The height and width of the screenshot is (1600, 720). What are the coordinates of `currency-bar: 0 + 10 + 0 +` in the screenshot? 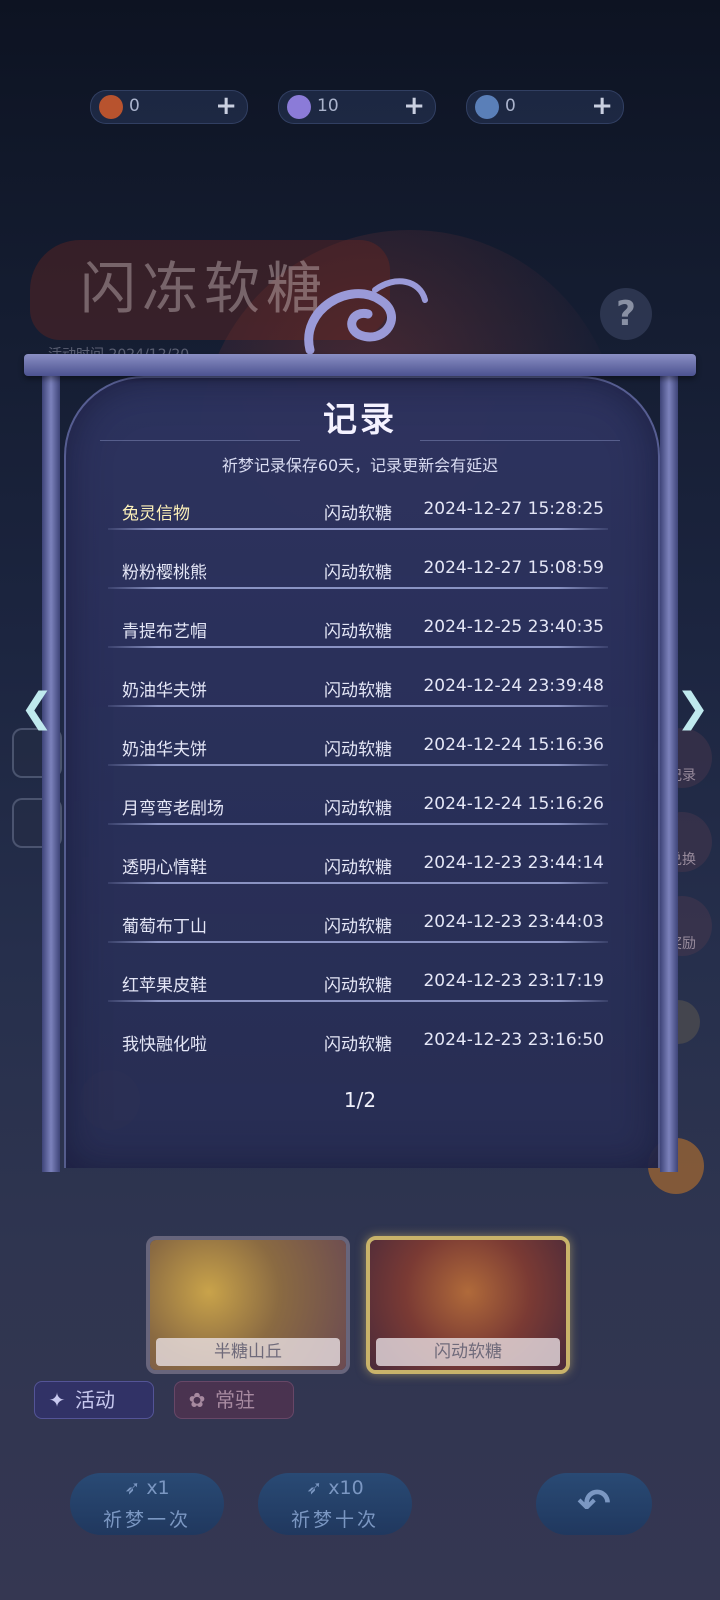 It's located at (360, 107).